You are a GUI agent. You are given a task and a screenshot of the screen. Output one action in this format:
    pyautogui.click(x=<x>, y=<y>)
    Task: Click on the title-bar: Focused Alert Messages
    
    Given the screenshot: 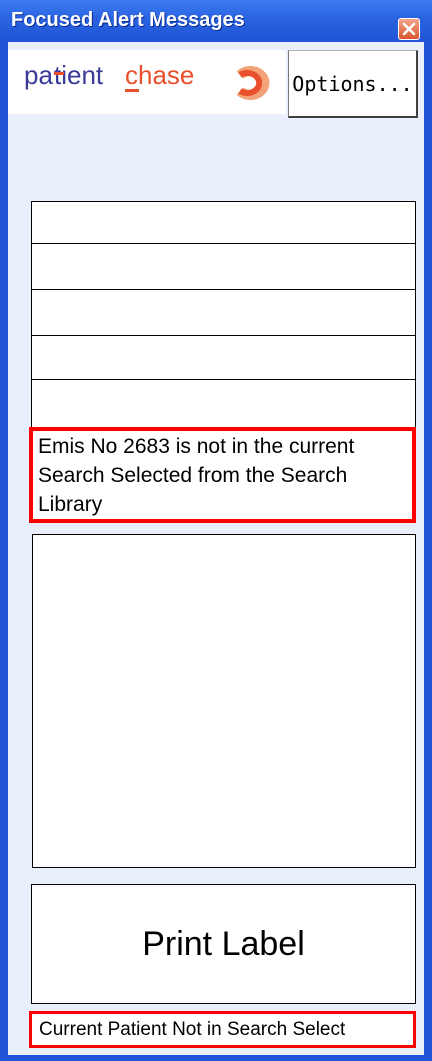 What is the action you would take?
    pyautogui.click(x=216, y=21)
    